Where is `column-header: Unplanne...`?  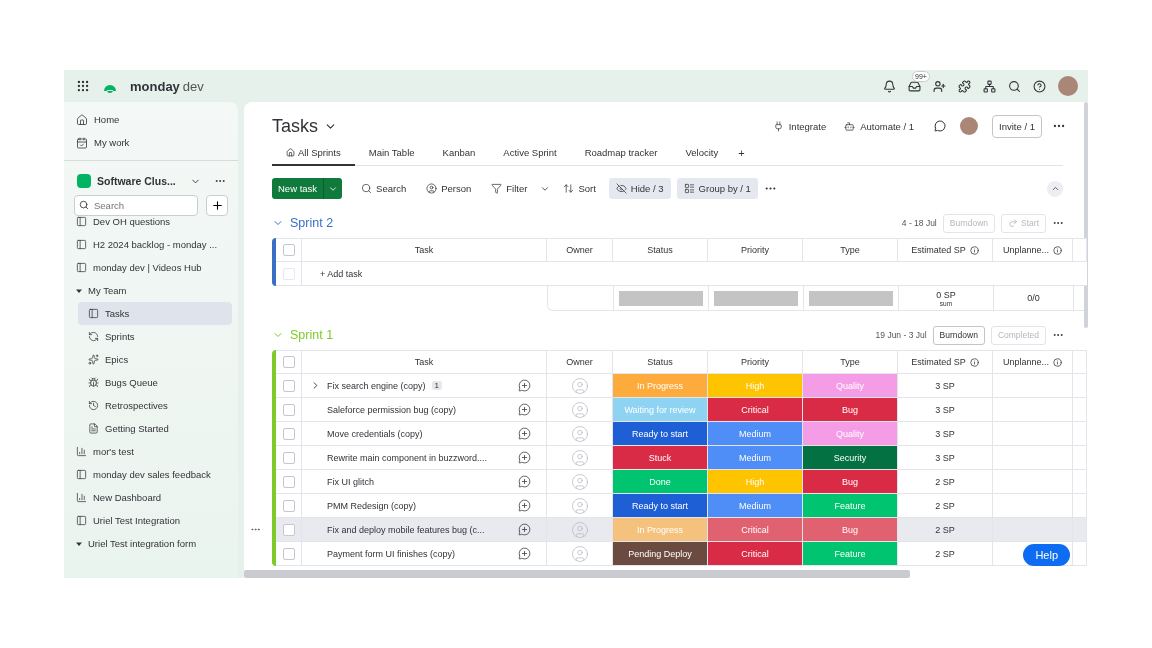
column-header: Unplanne... is located at coordinates (1025, 250).